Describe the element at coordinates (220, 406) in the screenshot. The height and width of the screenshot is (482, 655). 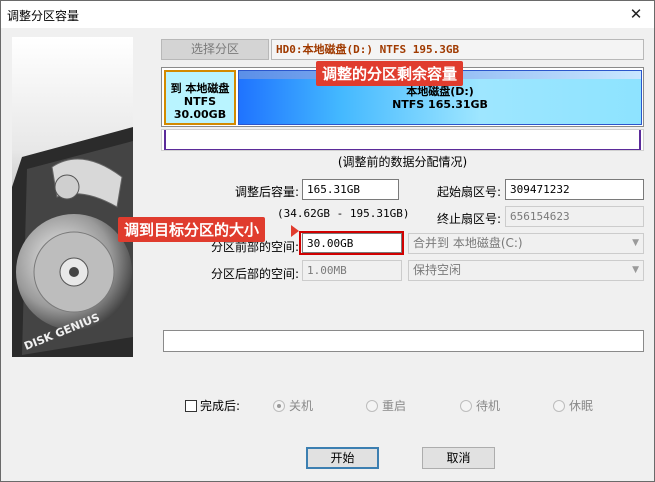
I see `after-done-label: 完成后:` at that location.